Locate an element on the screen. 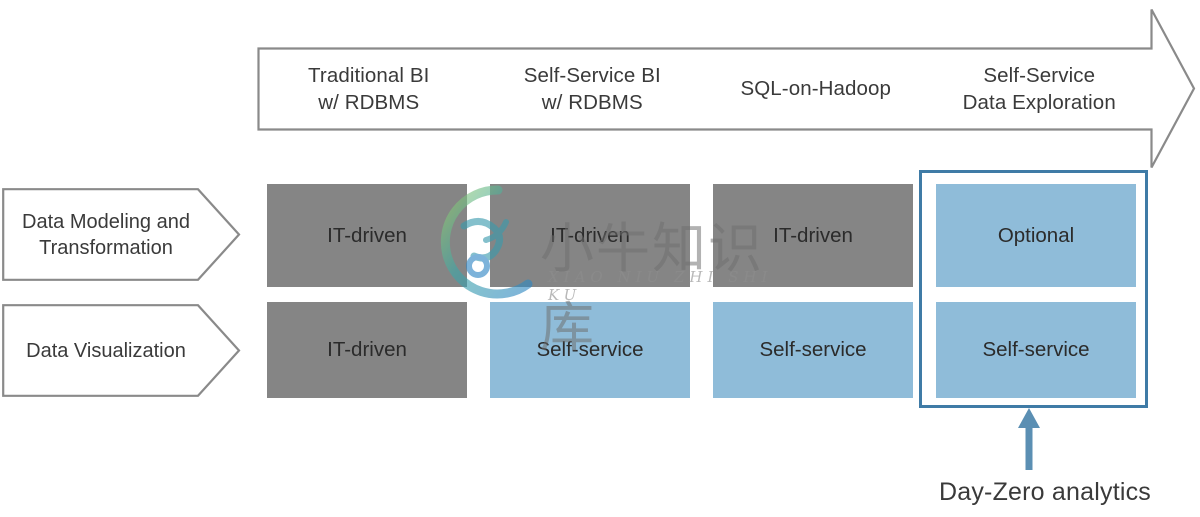 This screenshot has height=517, width=1200. matrix-cell-r0c0: IT-driven is located at coordinates (367, 235).